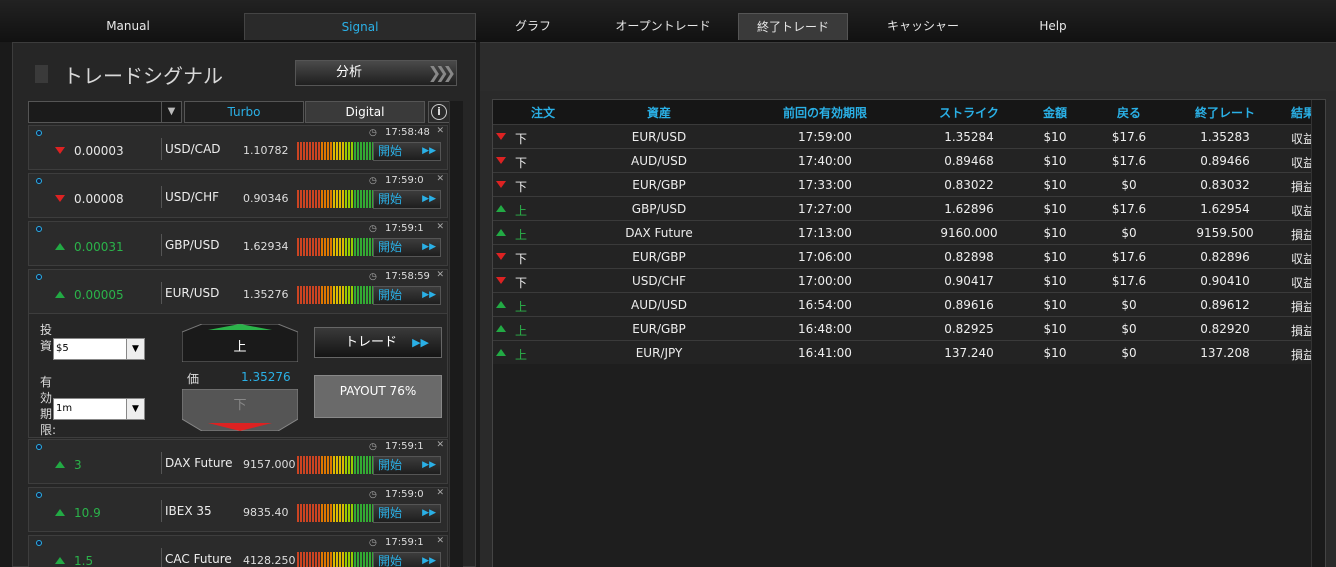  I want to click on table-row: 下 EUR/GBP 17:33:00 0.83022 $10 $0 0.83032 損益, so click(904, 184).